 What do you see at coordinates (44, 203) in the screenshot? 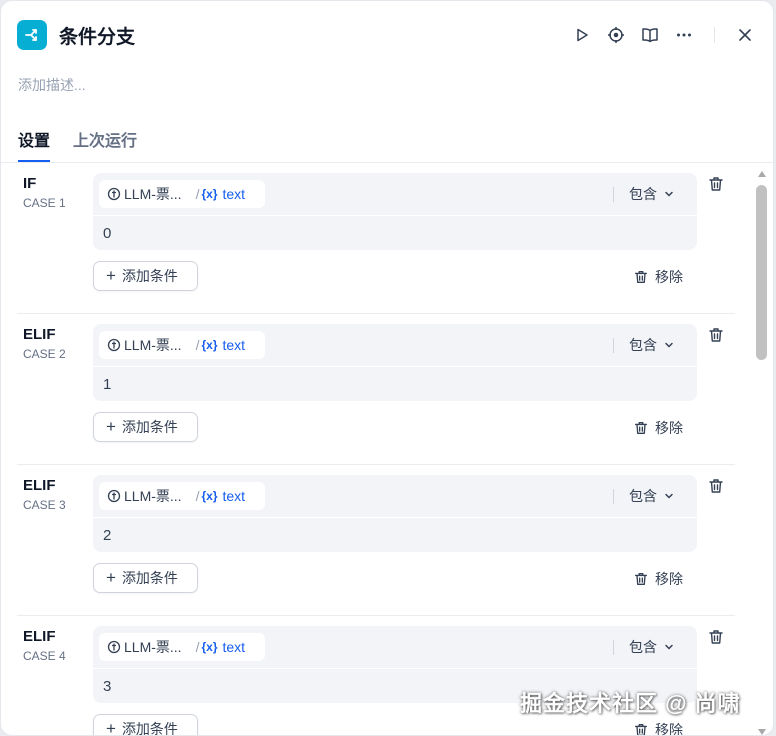
I see `case-number: CASE 1` at bounding box center [44, 203].